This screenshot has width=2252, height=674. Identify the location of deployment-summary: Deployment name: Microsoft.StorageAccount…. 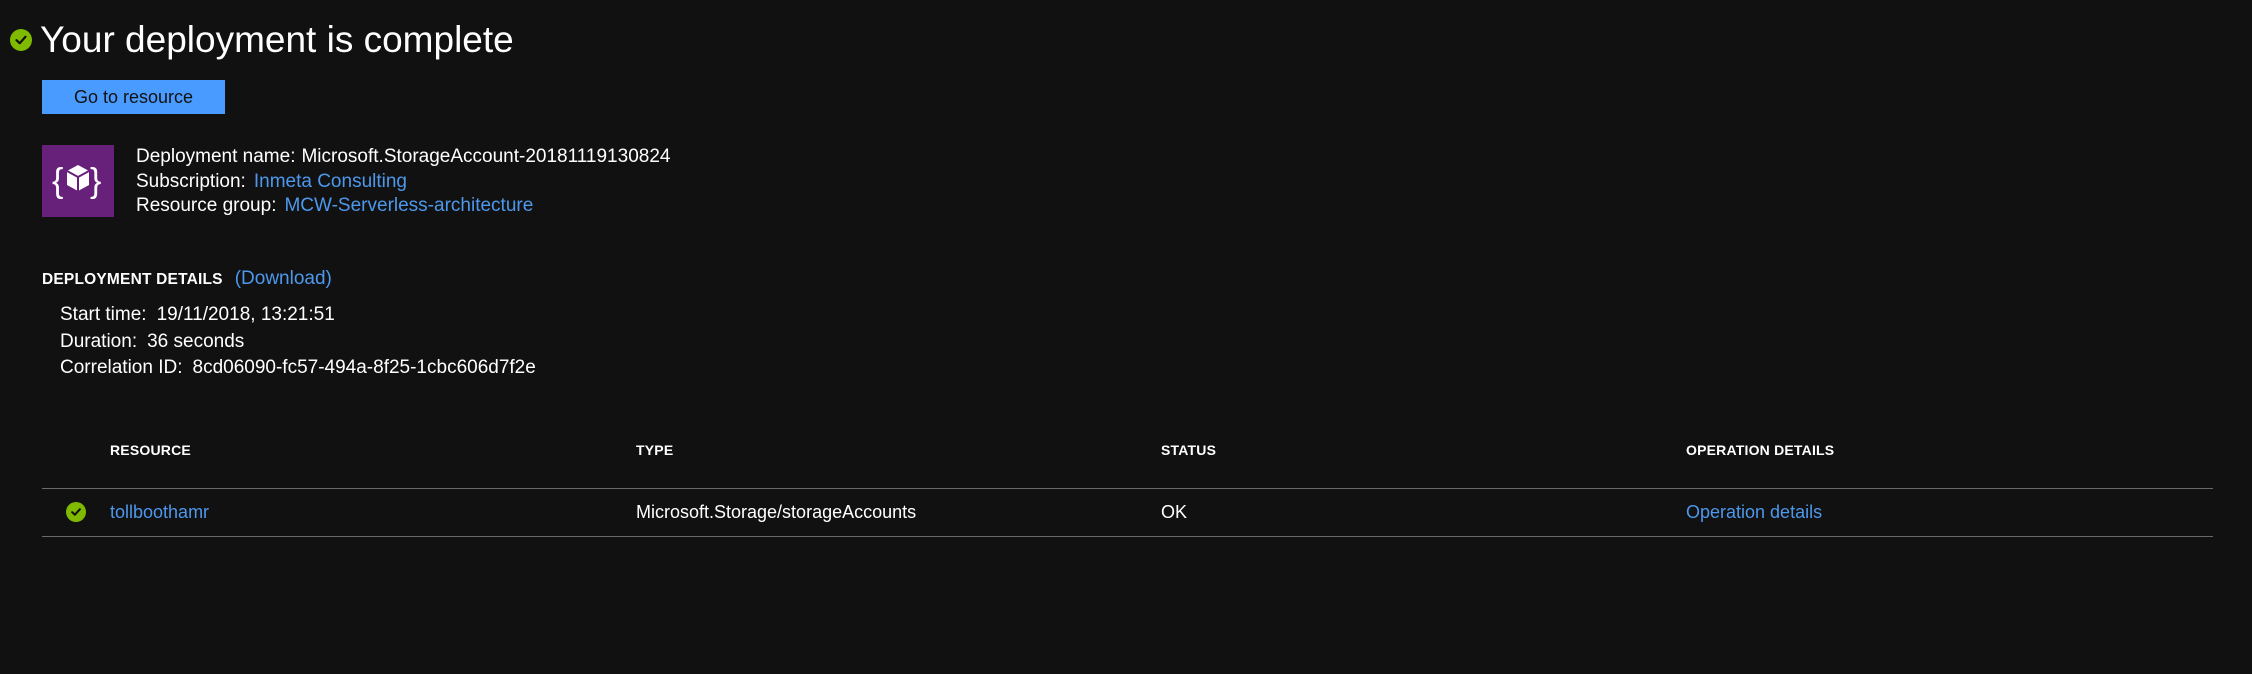
(403, 182).